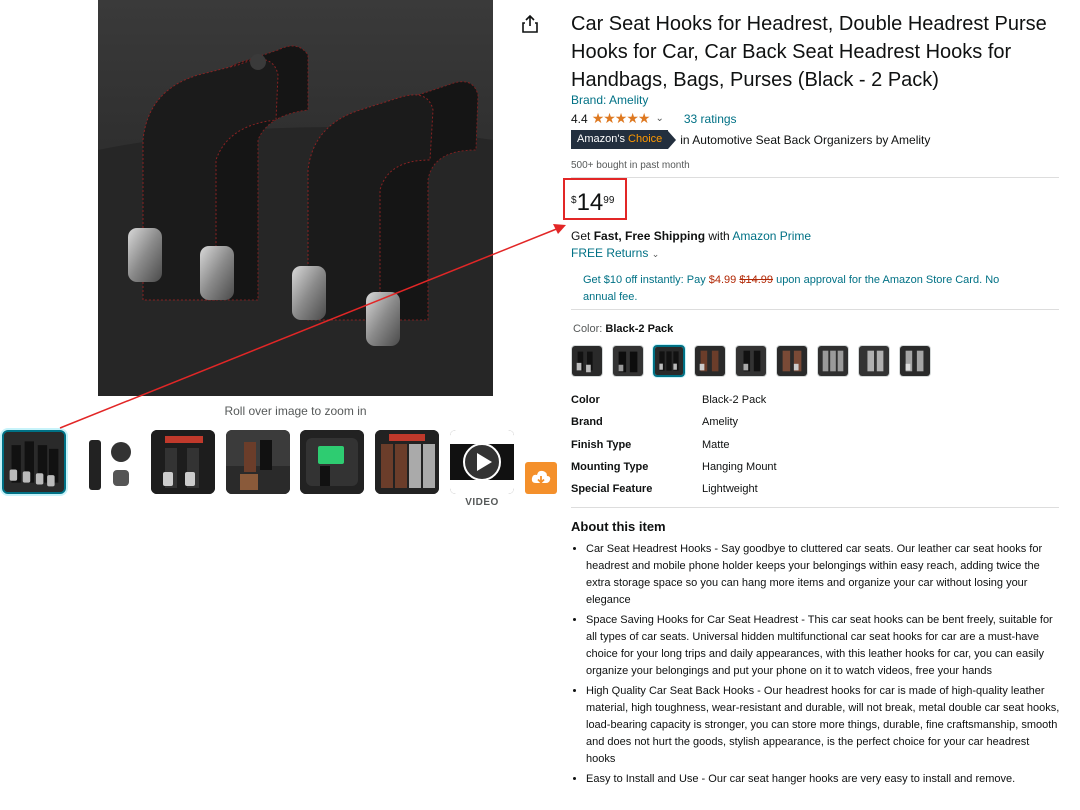 This screenshot has height=810, width=1080. What do you see at coordinates (654, 118) in the screenshot?
I see `rating-row: 4.4 ★★★★★ ⌄ 33 ratings` at bounding box center [654, 118].